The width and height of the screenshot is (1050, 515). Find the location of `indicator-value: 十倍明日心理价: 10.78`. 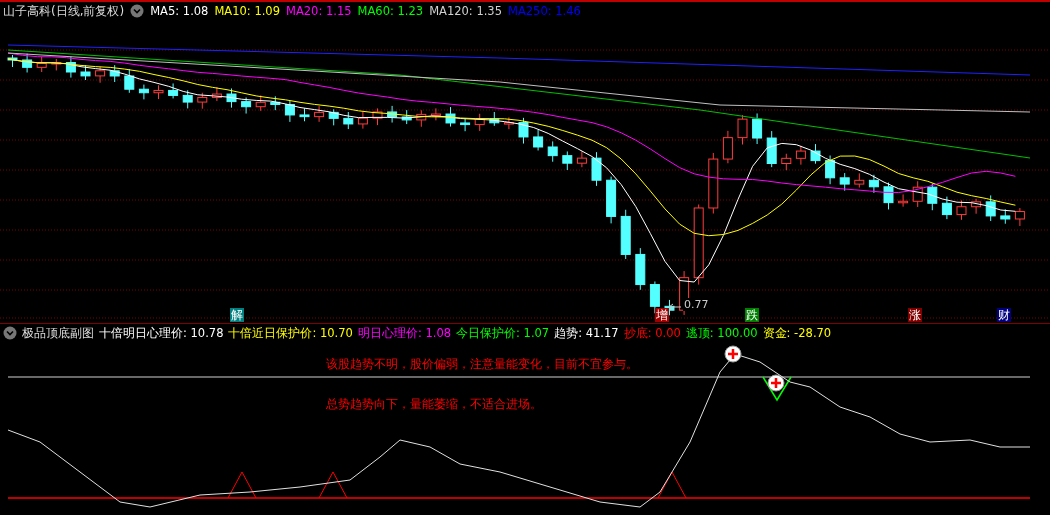

indicator-value: 十倍明日心理价: 10.78 is located at coordinates (161, 333).